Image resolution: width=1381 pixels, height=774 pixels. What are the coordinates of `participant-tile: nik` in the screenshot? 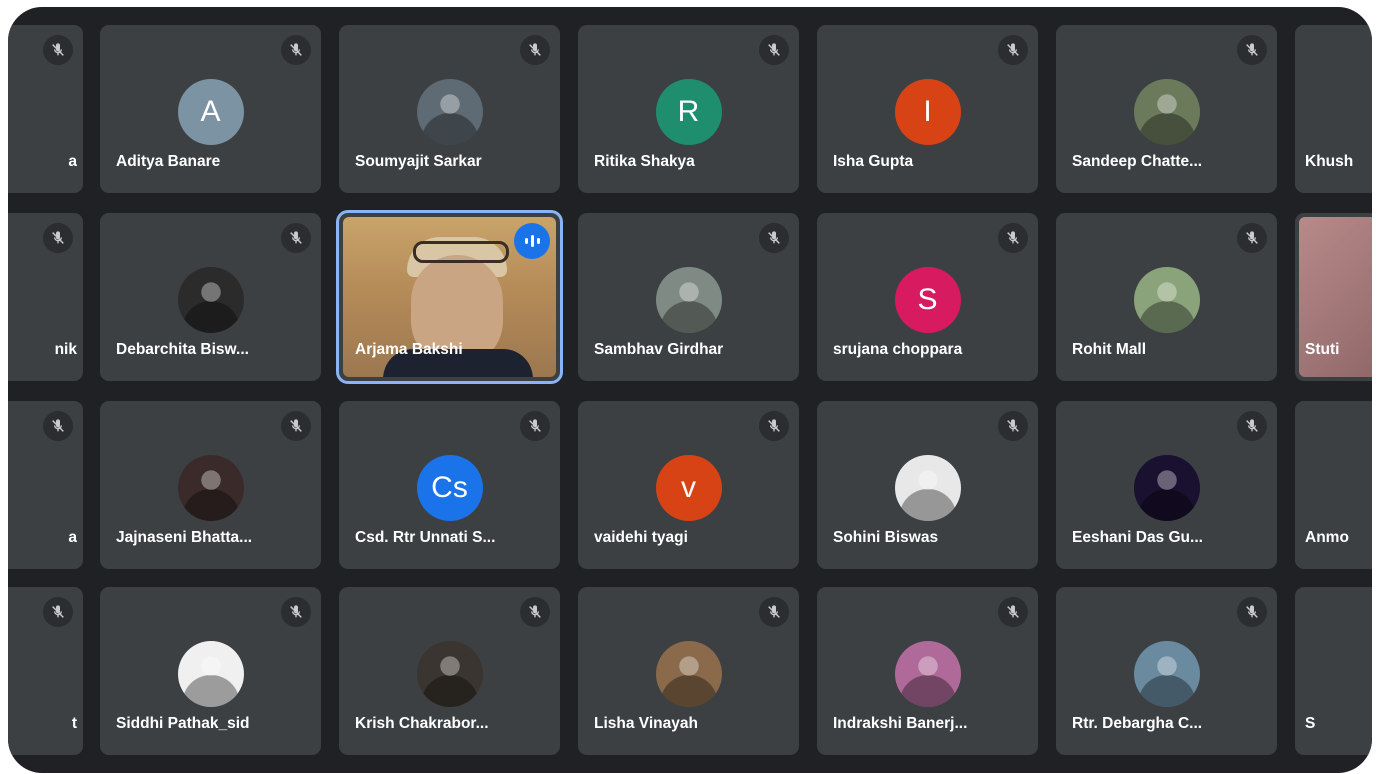 It's located at (45, 297).